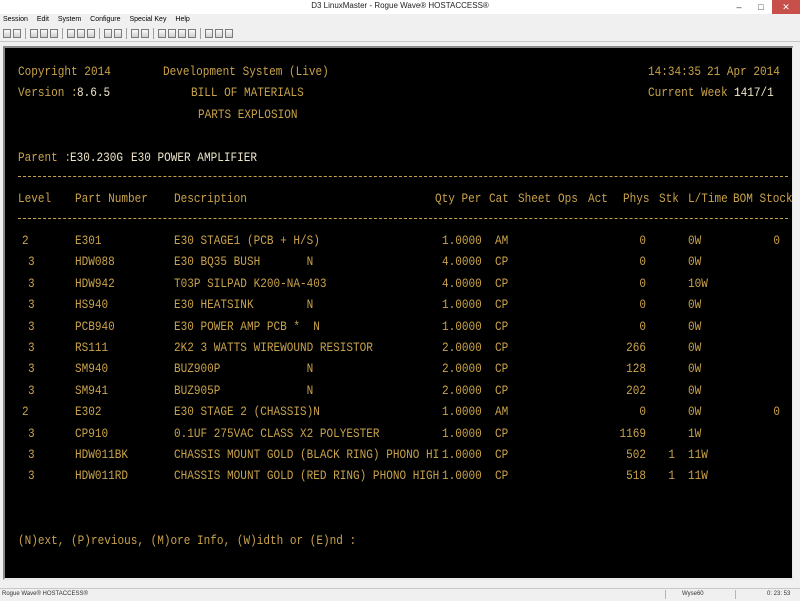 This screenshot has height=601, width=800. Describe the element at coordinates (81, 33) in the screenshot. I see `copy-icon` at that location.